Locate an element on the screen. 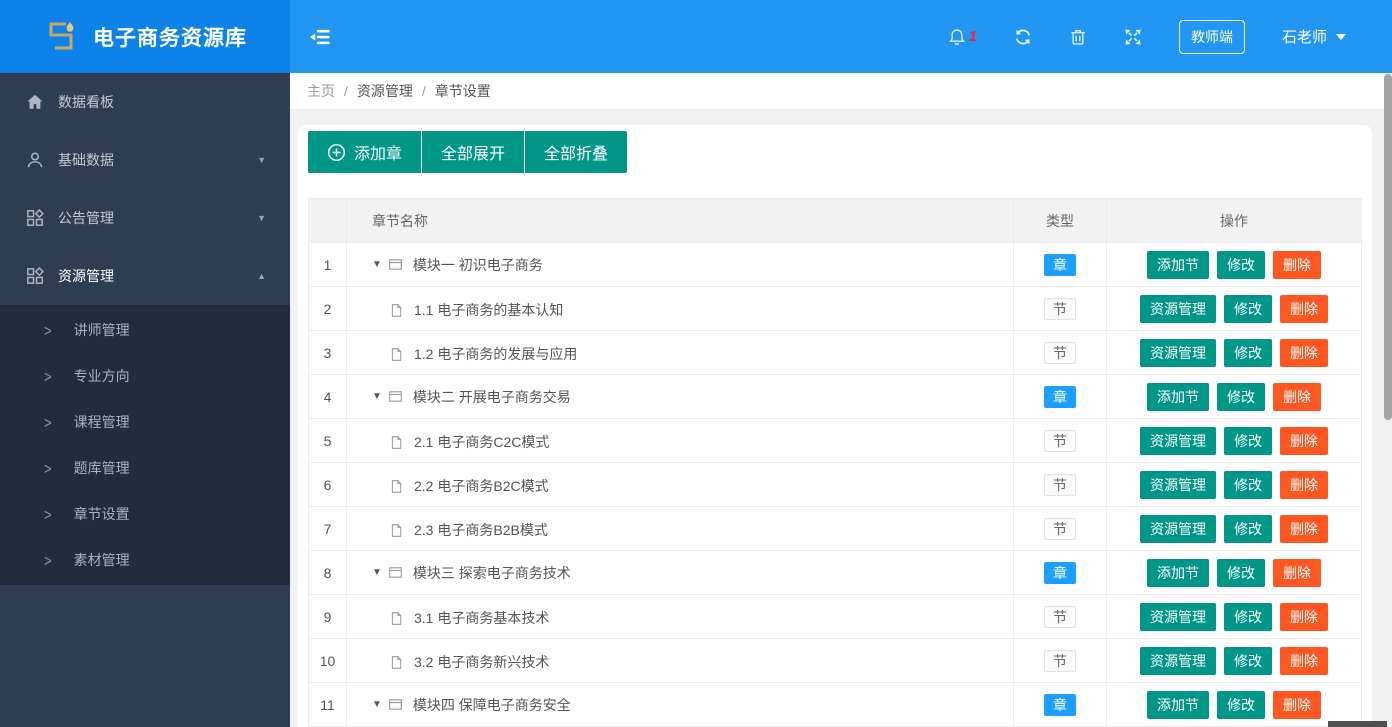  sidebar-item-数据看板: 数据看板 is located at coordinates (145, 102).